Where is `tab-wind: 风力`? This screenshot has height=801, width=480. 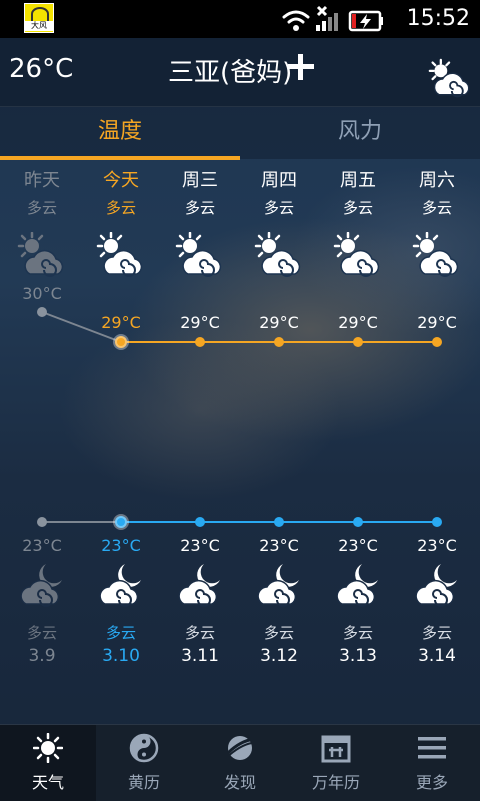 tab-wind: 风力 is located at coordinates (360, 133).